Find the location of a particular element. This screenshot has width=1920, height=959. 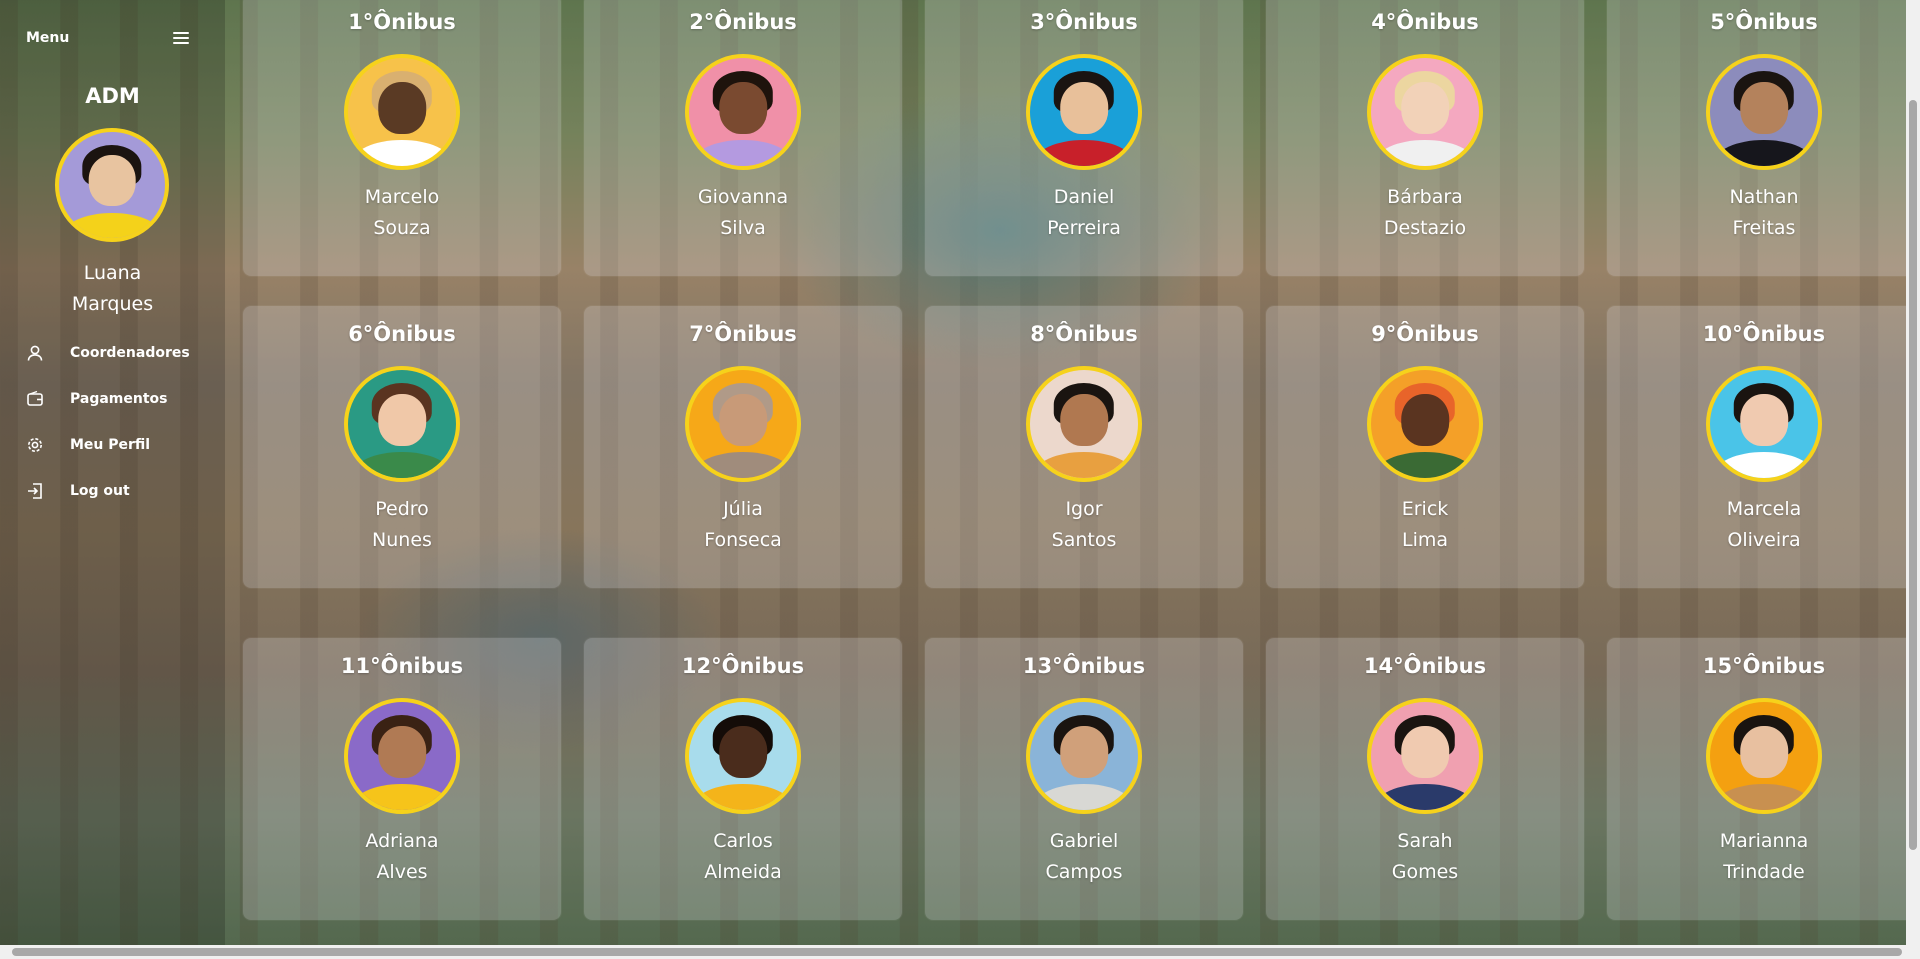

sidebar-item-meu-perfil: Meu Perfil is located at coordinates (124, 445).